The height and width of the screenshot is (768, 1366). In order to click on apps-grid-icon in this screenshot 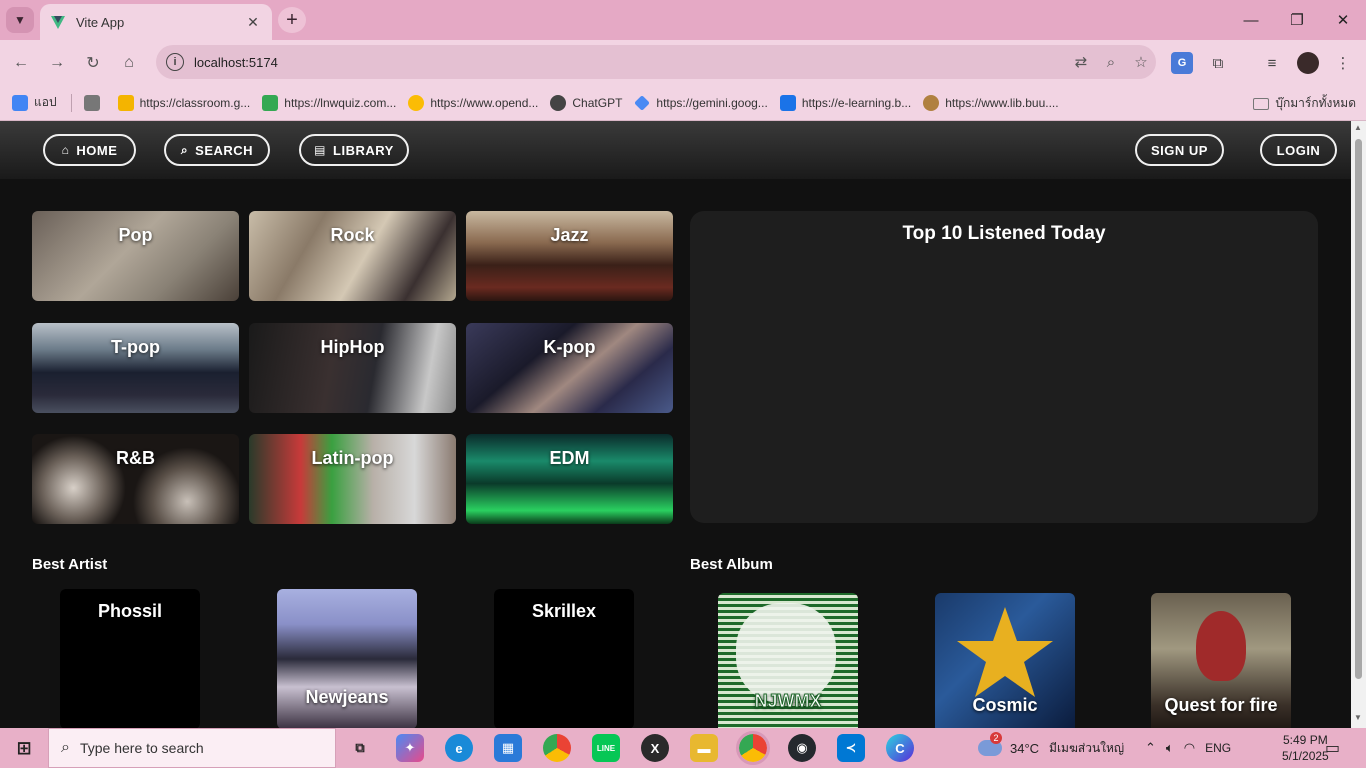, I will do `click(20, 102)`.